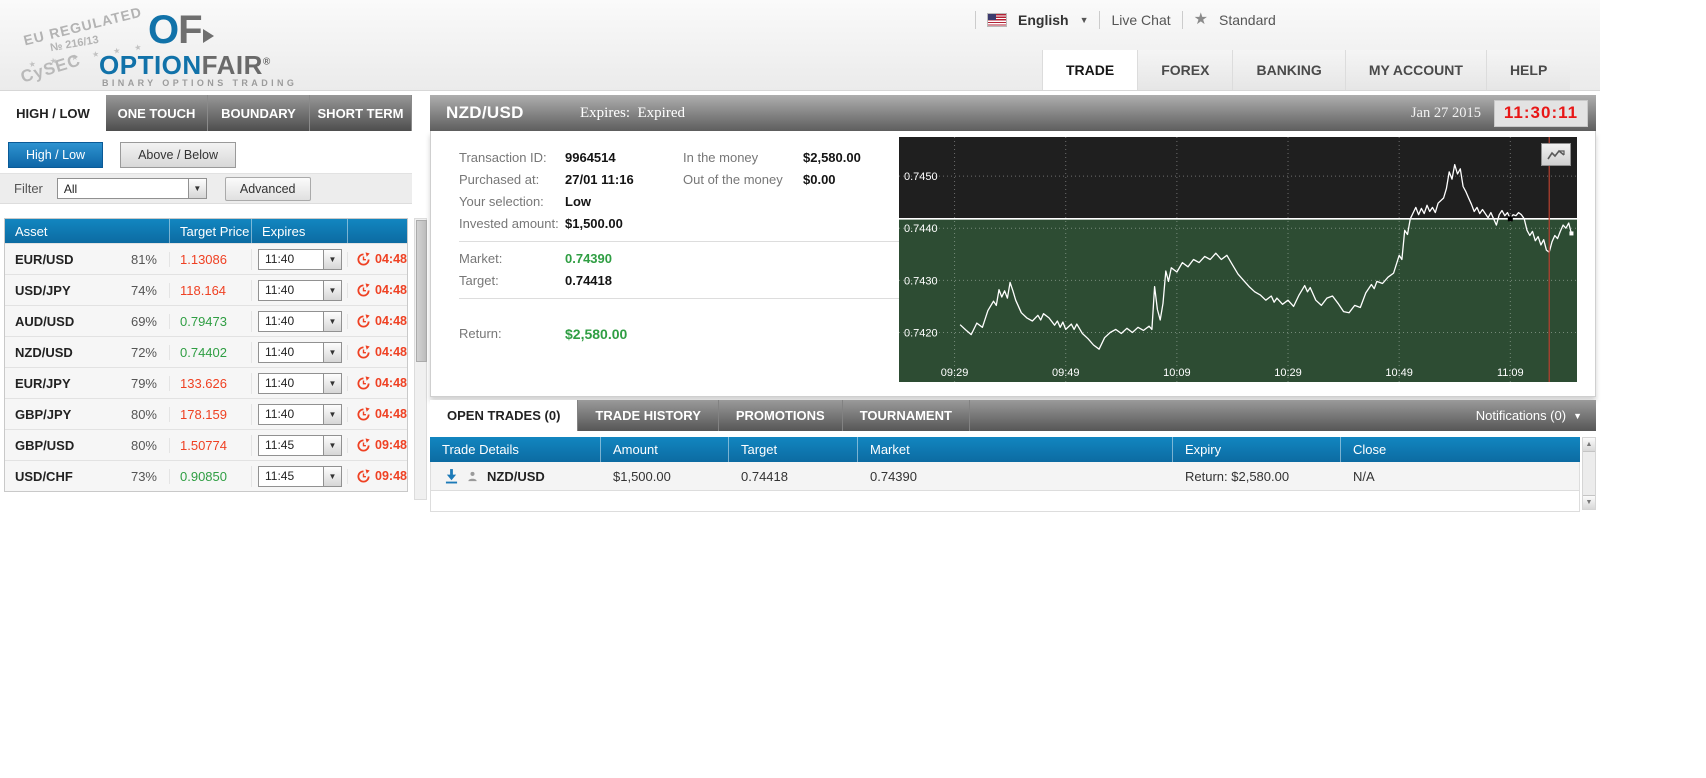 The width and height of the screenshot is (1706, 778). Describe the element at coordinates (1536, 415) in the screenshot. I see `notifications-dropdown: Notifications (0) ▼` at that location.